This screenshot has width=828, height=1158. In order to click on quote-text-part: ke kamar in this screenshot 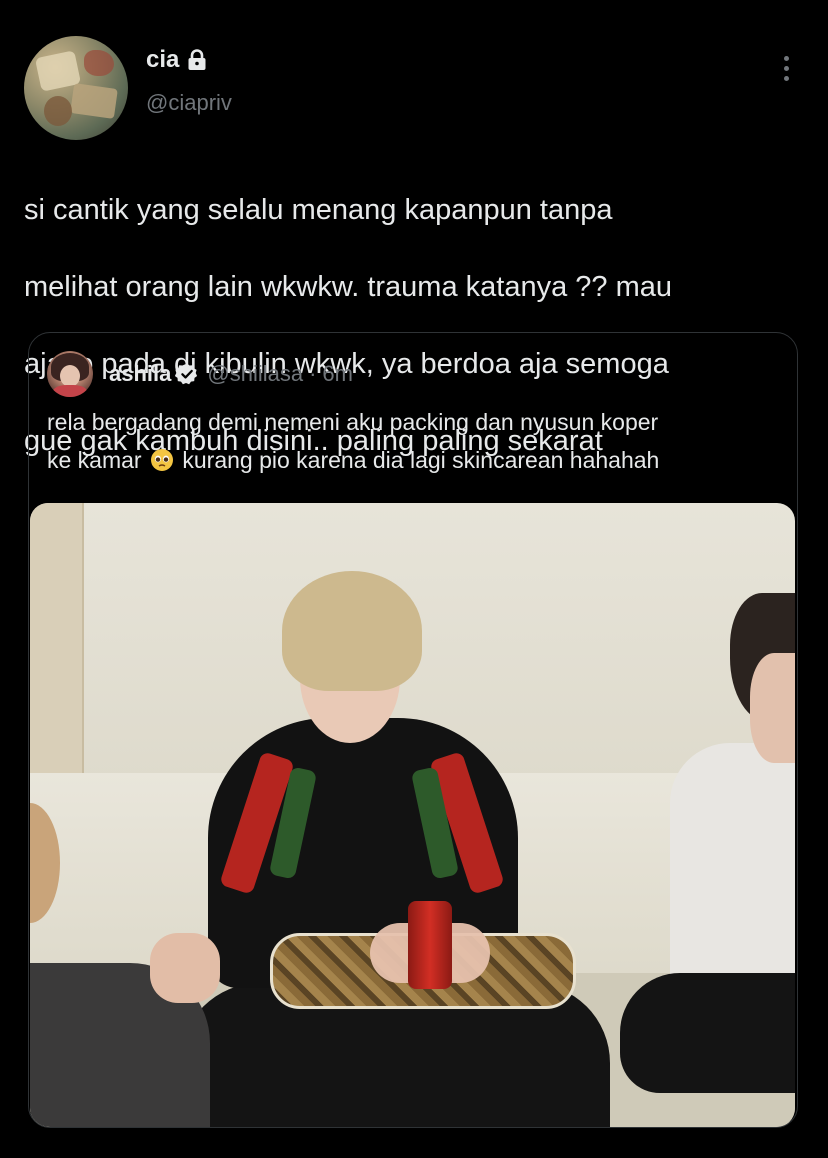, I will do `click(94, 460)`.